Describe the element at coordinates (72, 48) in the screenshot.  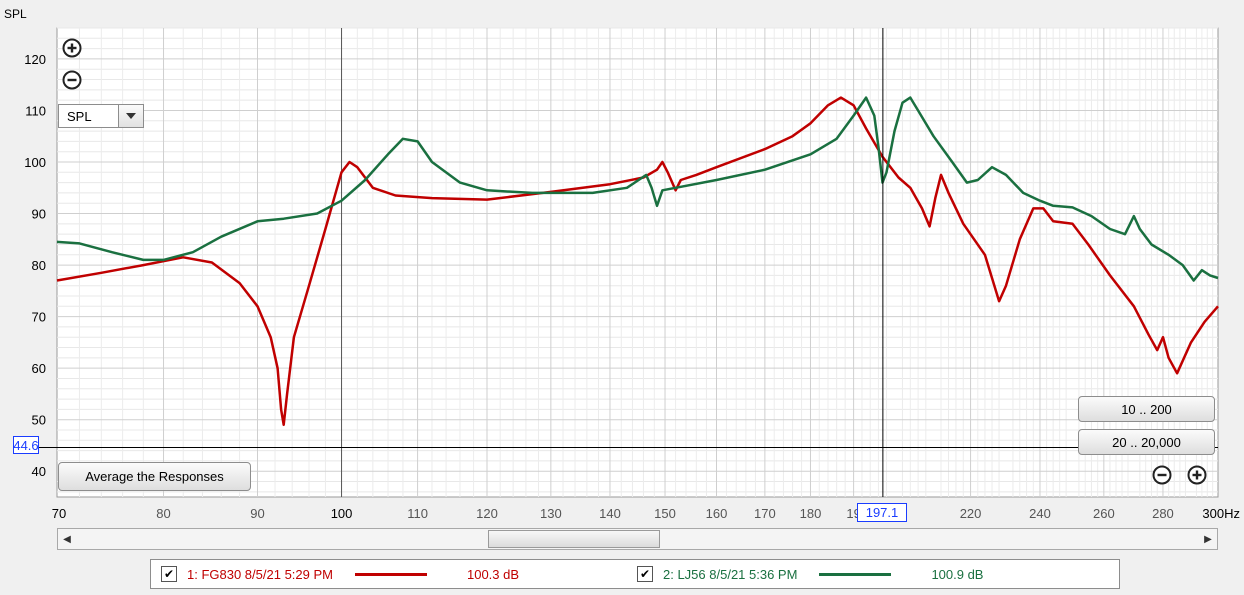
I see `zoom-in-icon` at that location.